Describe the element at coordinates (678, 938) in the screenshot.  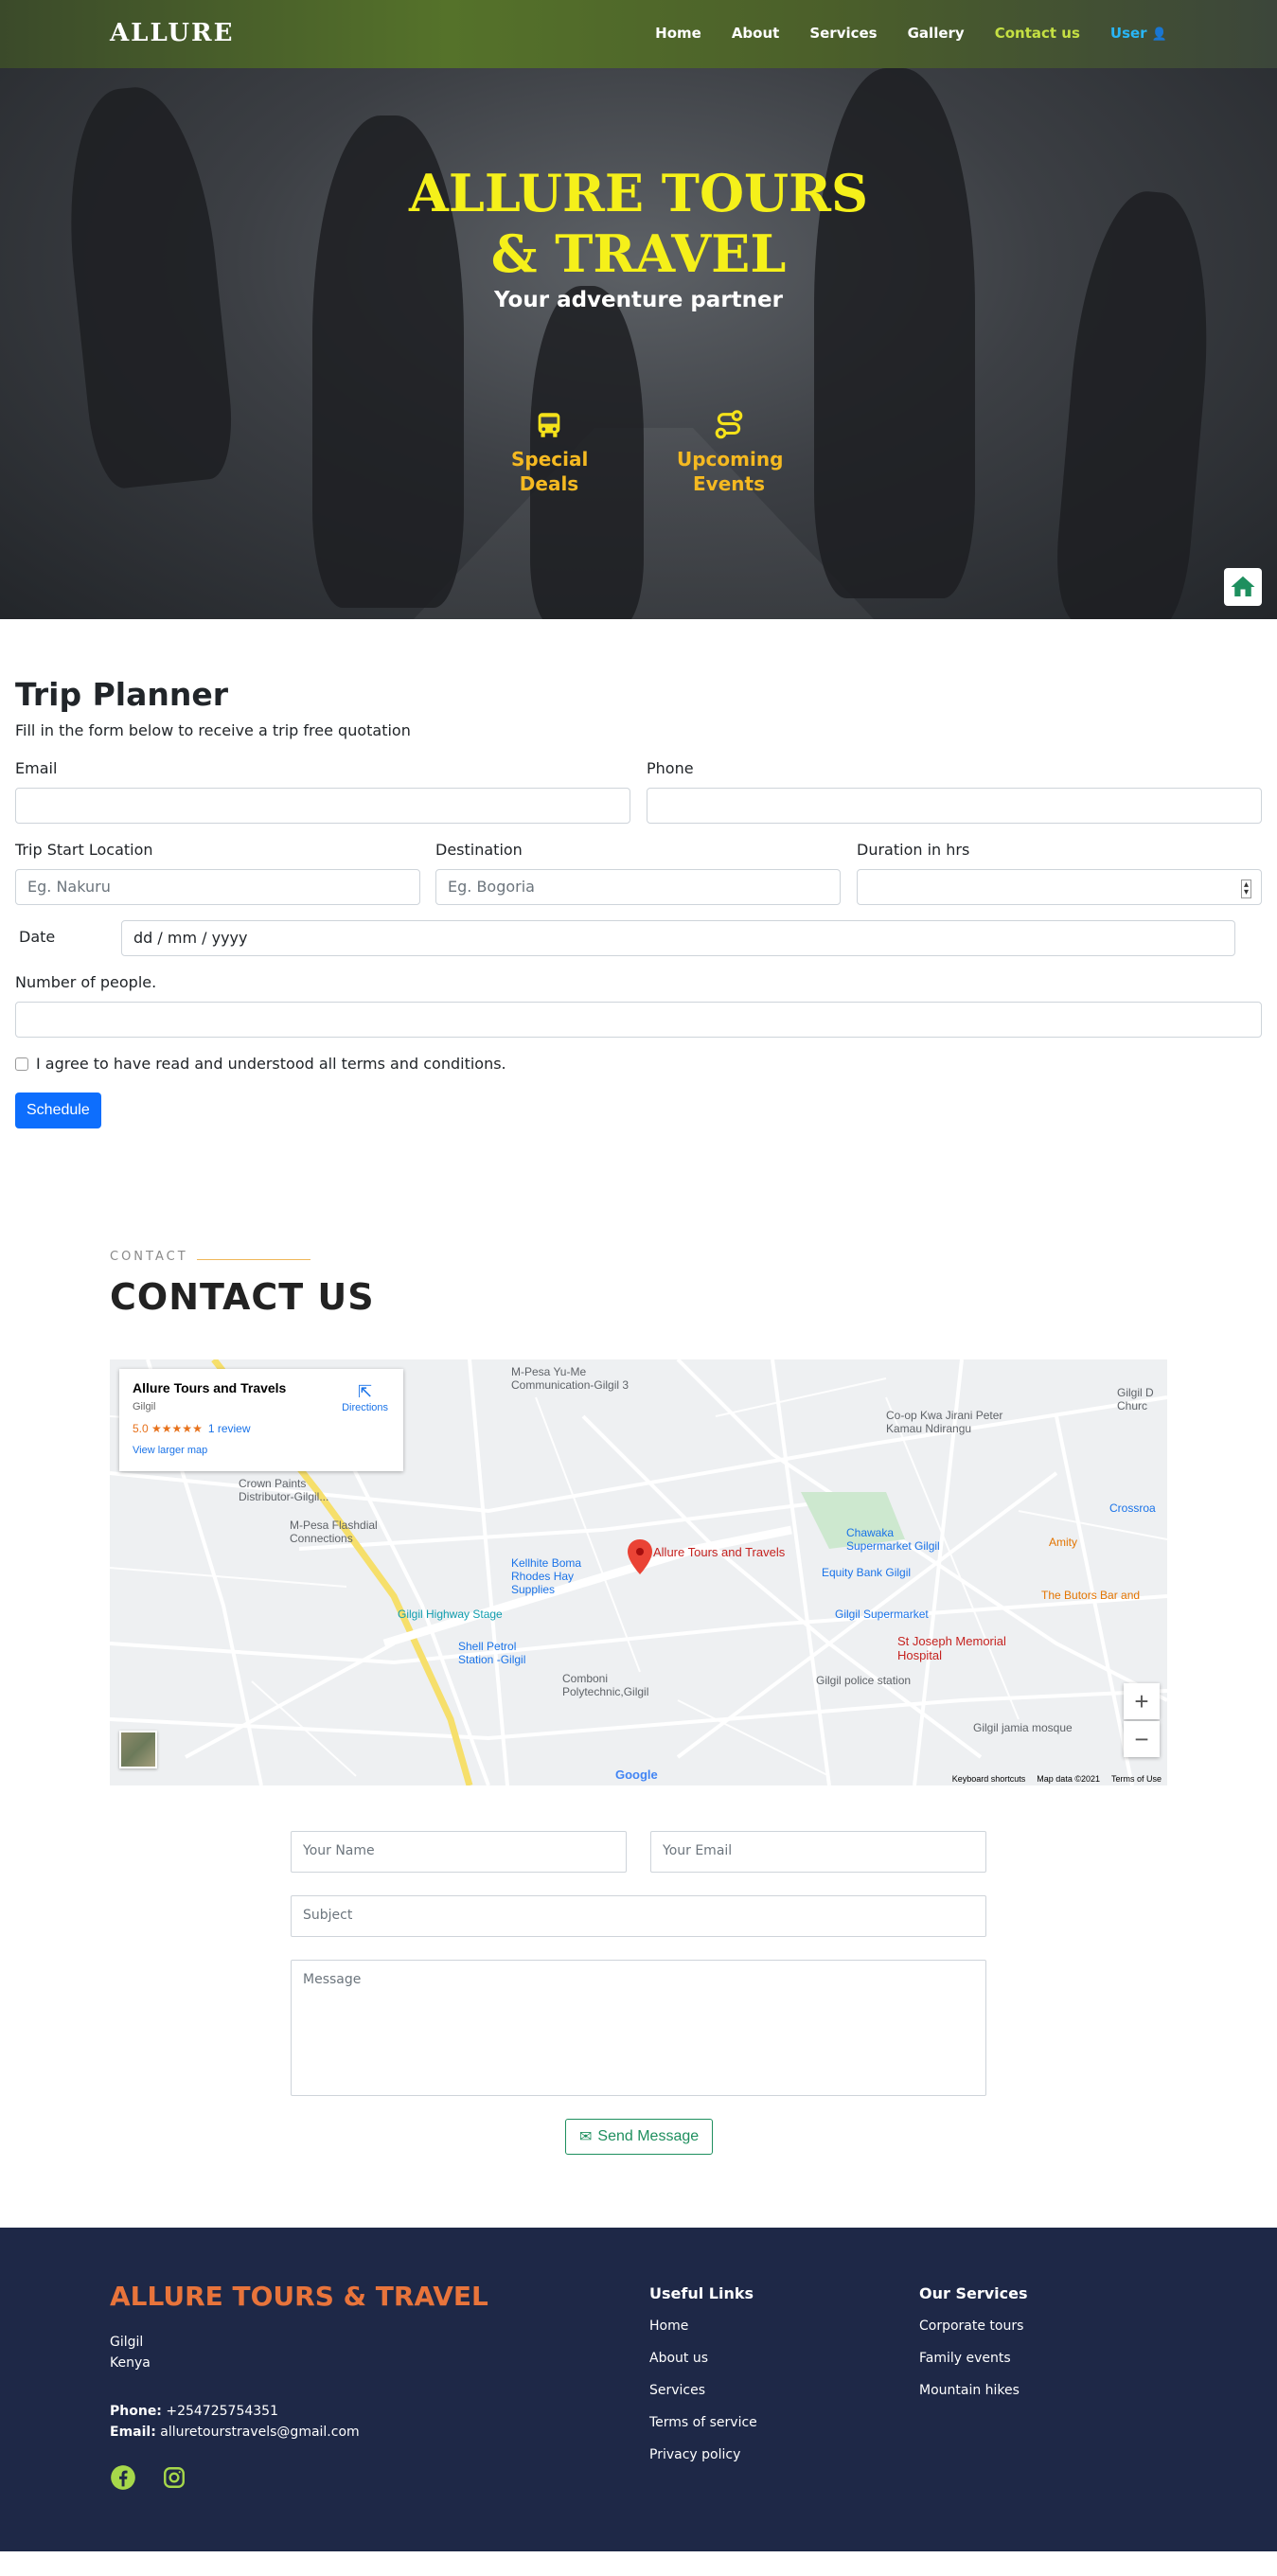
I see `date-field: dd / mm / yyyy` at that location.